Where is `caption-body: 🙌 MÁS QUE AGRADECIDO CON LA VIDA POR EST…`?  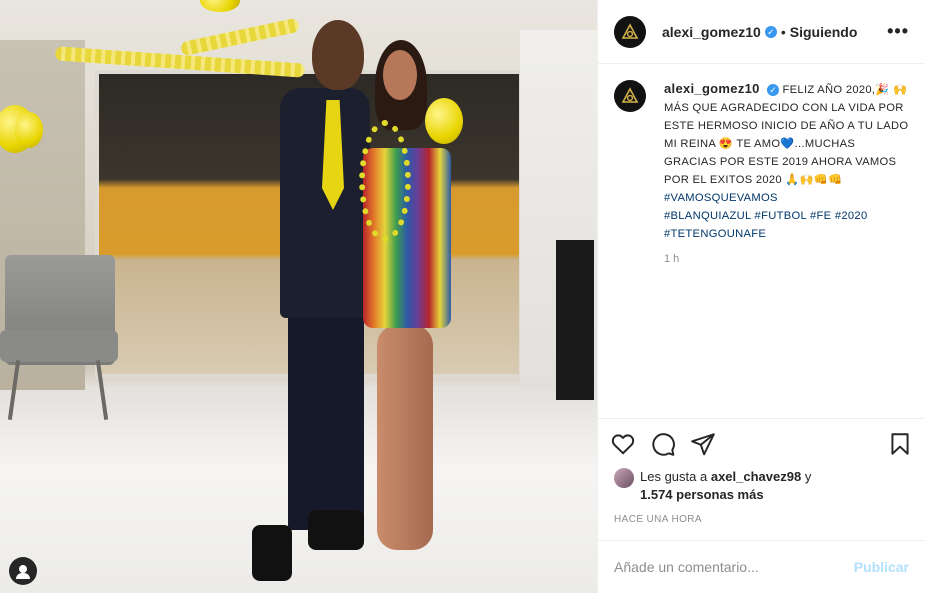 caption-body: 🙌 MÁS QUE AGRADECIDO CON LA VIDA POR EST… is located at coordinates (786, 135).